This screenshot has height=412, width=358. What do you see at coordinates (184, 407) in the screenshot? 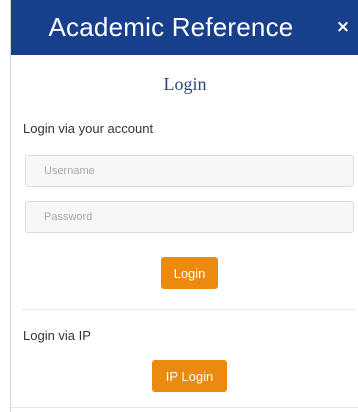
I see `dialog-bottom-border` at bounding box center [184, 407].